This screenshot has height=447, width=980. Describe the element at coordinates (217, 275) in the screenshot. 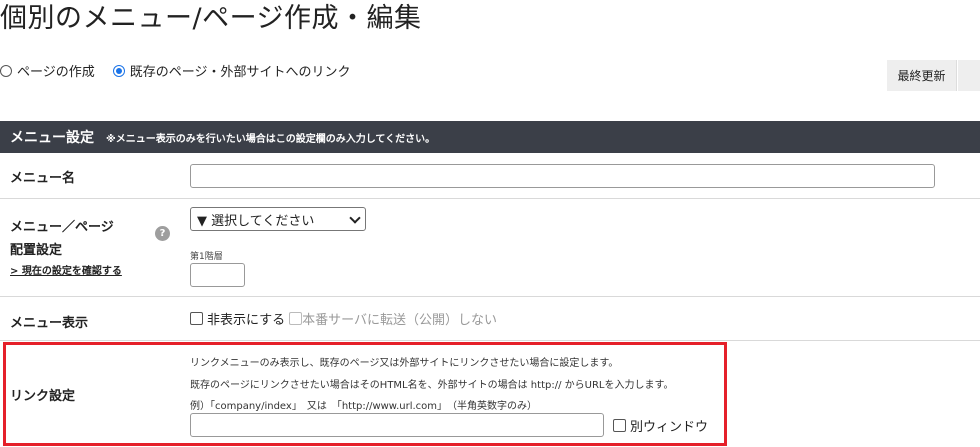

I see `level-input` at that location.